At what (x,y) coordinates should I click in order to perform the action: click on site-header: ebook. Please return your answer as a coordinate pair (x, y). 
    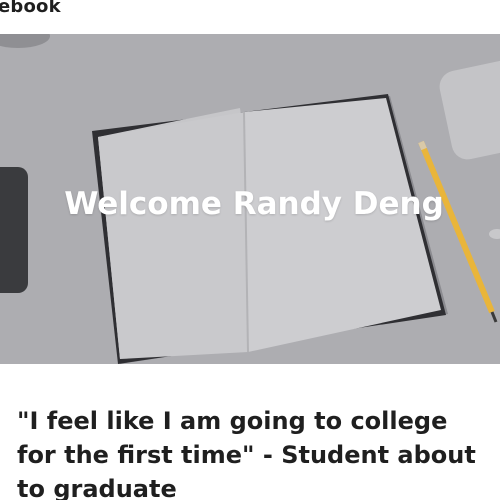
    Looking at the image, I should click on (250, 17).